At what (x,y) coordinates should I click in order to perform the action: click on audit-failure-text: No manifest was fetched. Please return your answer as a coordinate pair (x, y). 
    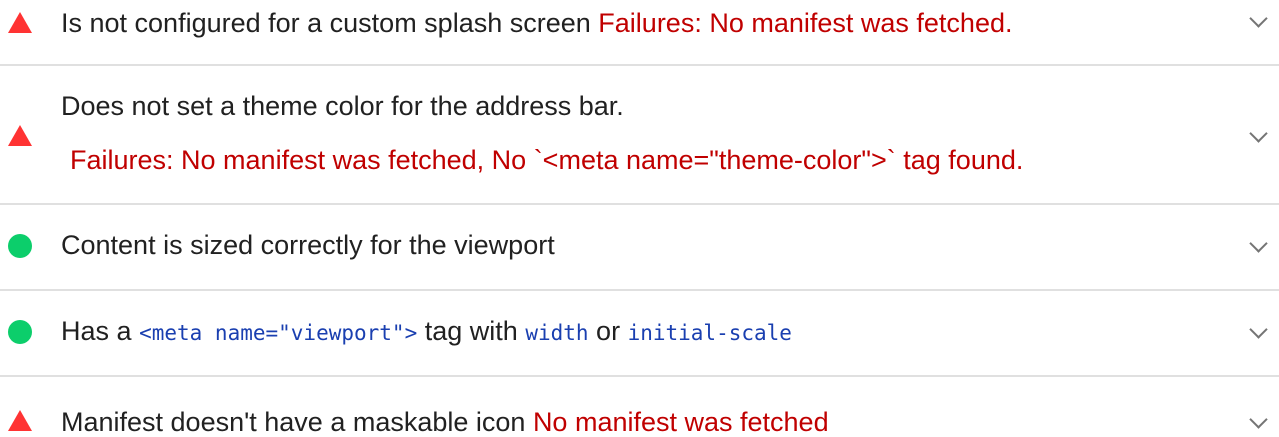
    Looking at the image, I should click on (680, 422).